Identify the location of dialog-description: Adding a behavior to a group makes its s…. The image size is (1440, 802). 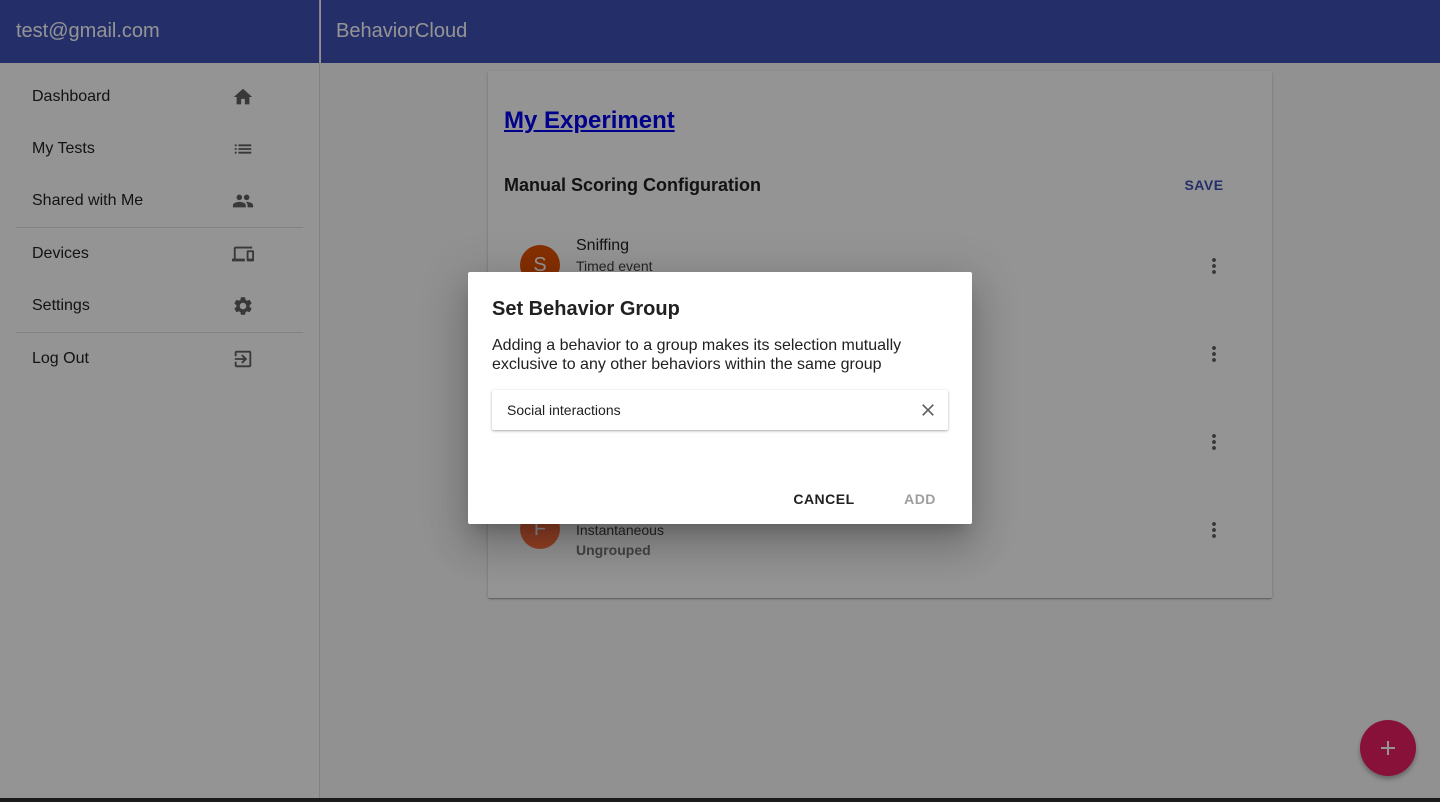
(697, 355).